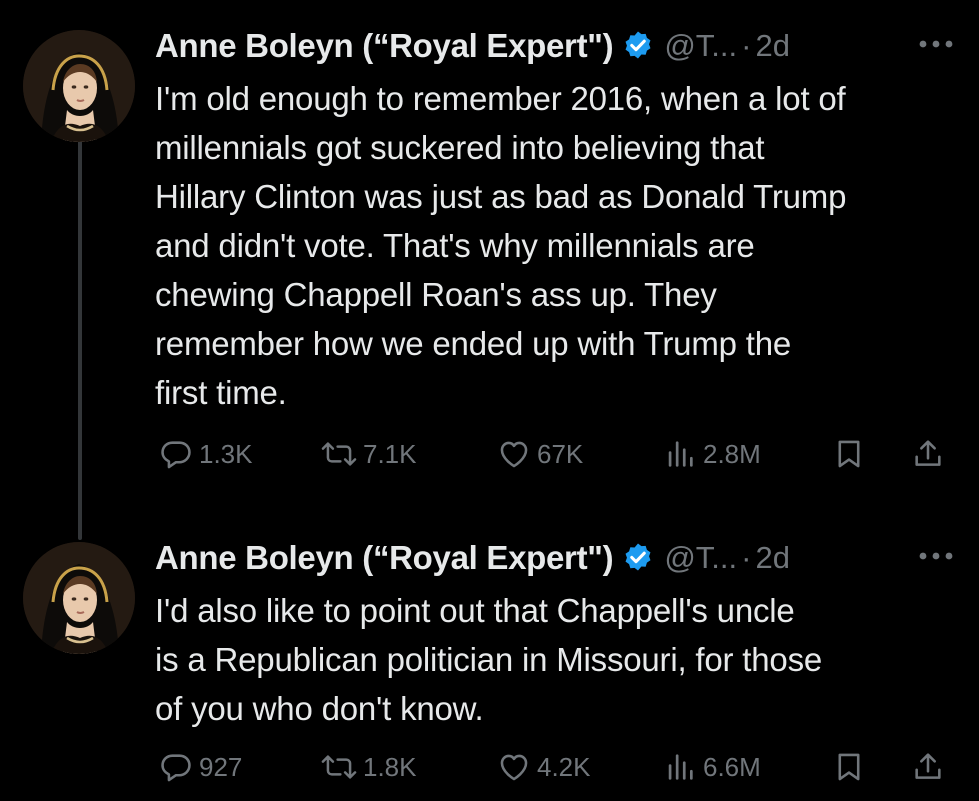  Describe the element at coordinates (732, 453) in the screenshot. I see `views-count: 2.8M` at that location.